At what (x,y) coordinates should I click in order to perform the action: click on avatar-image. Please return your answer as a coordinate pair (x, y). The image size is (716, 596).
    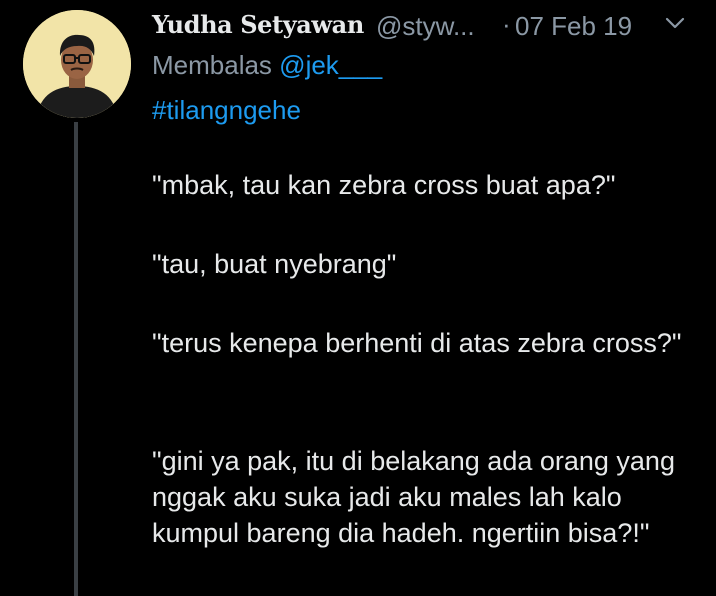
    Looking at the image, I should click on (77, 64).